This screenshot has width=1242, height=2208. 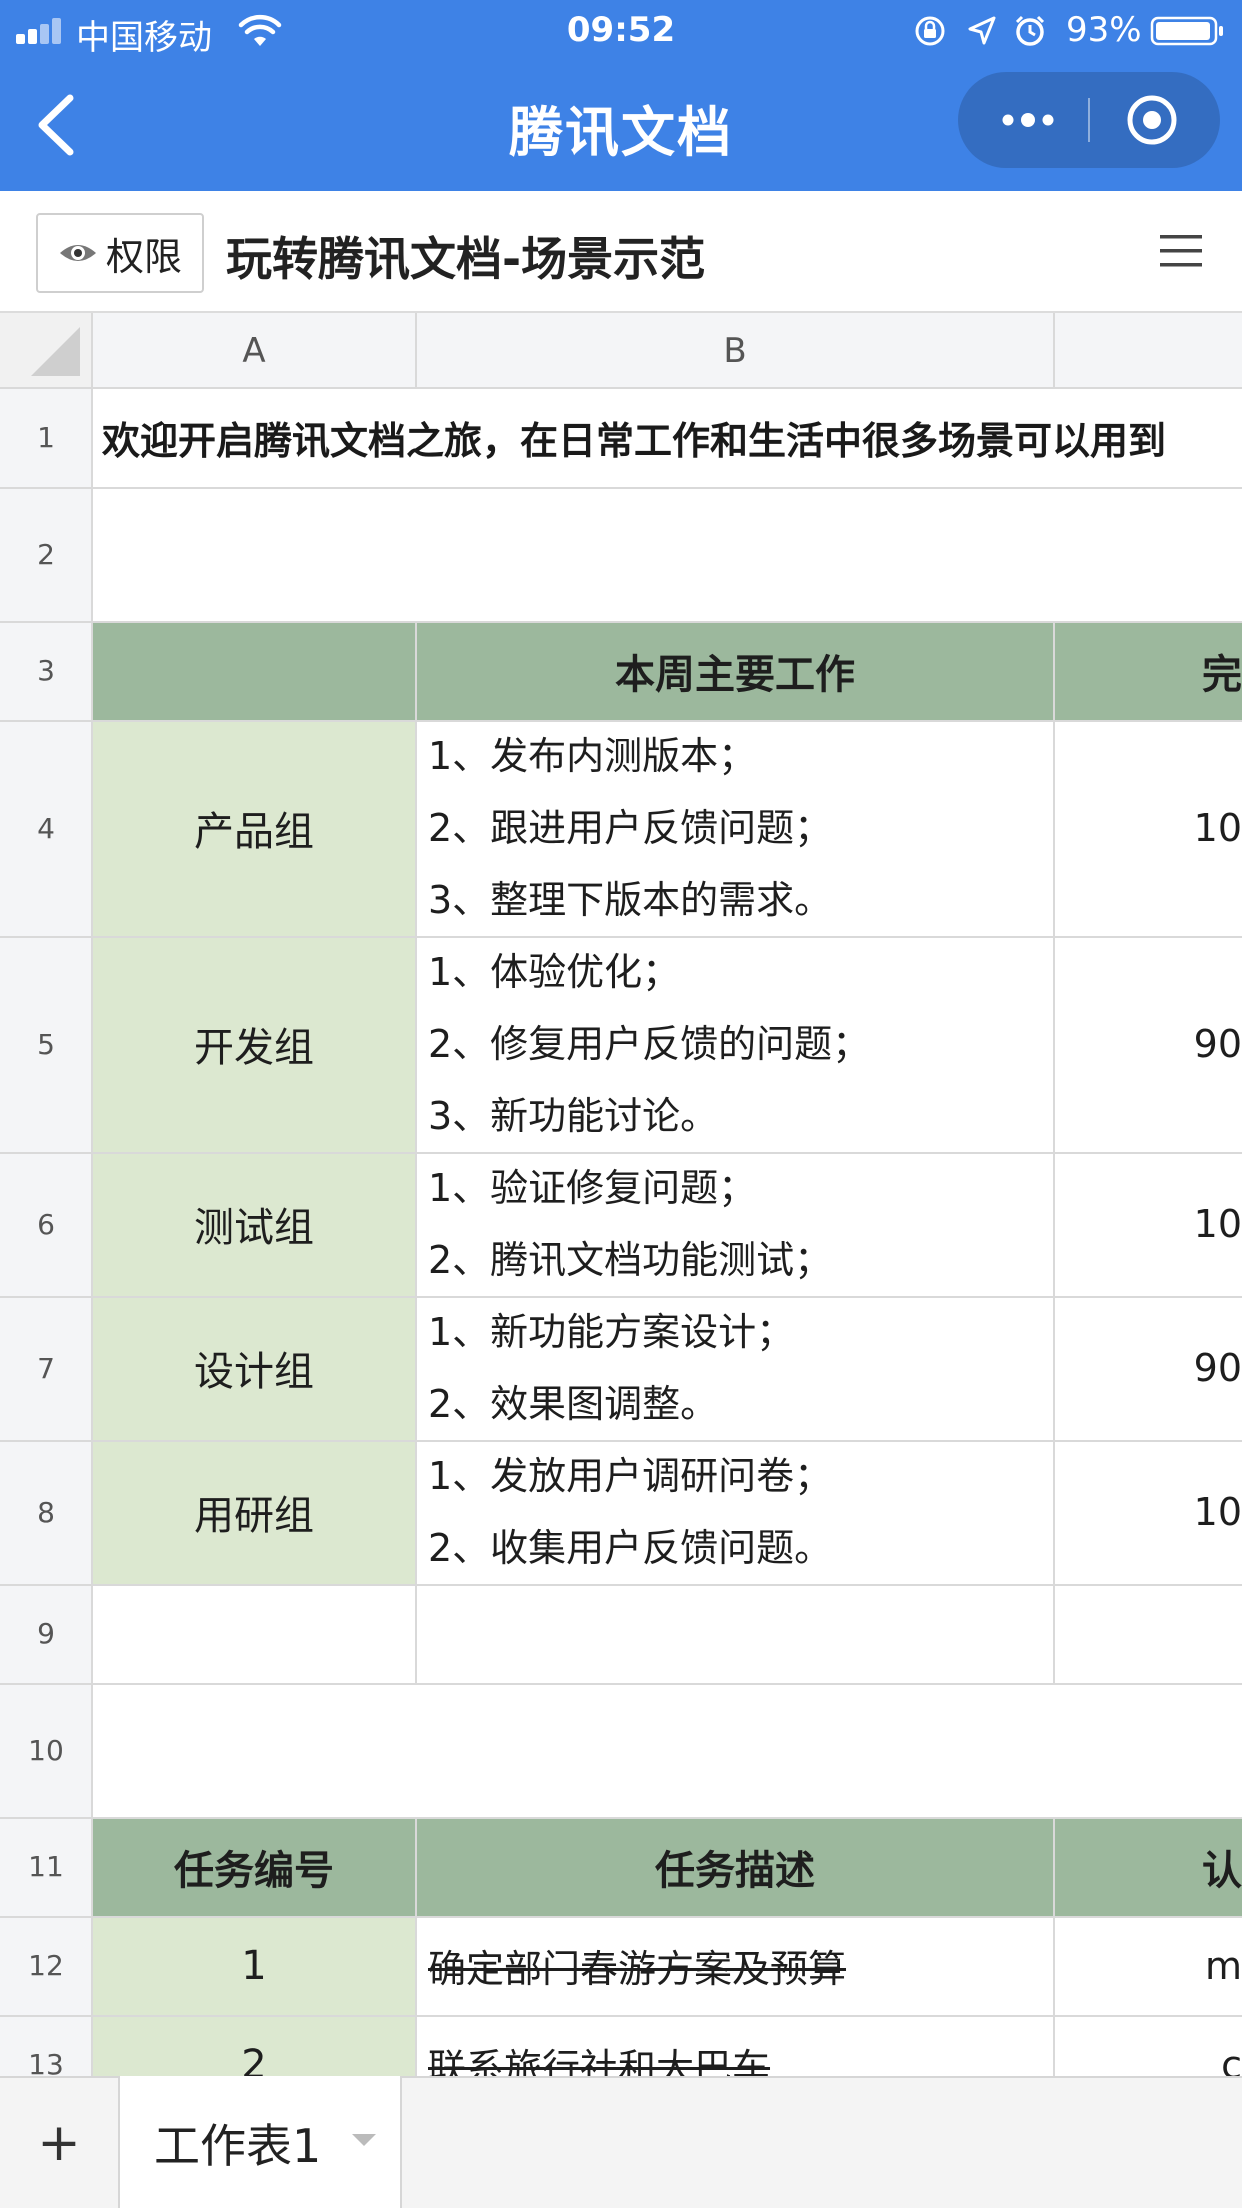 I want to click on row-header-5: 5, so click(x=46, y=1044).